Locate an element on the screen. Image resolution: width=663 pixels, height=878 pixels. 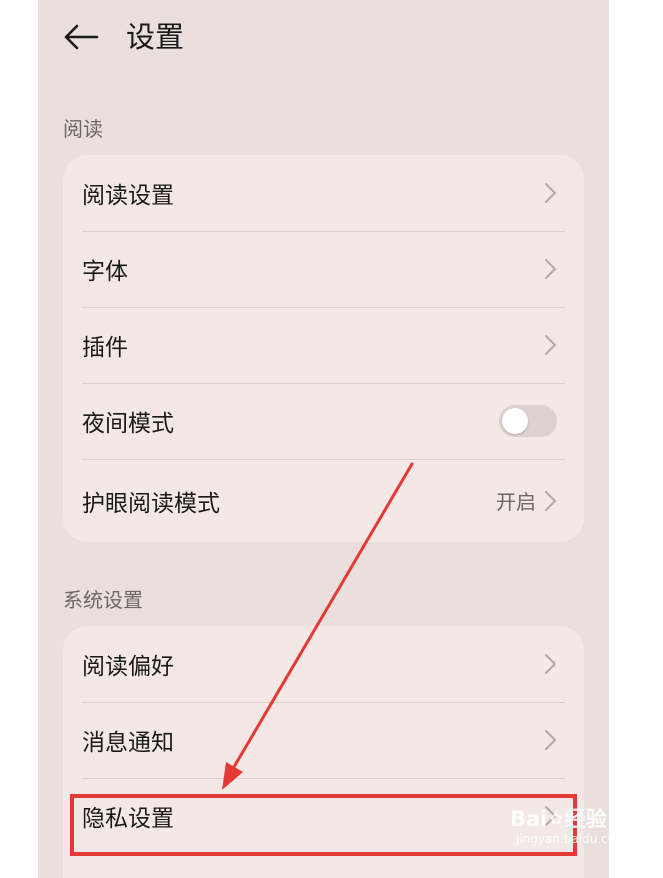
header: 设置 is located at coordinates (323, 38).